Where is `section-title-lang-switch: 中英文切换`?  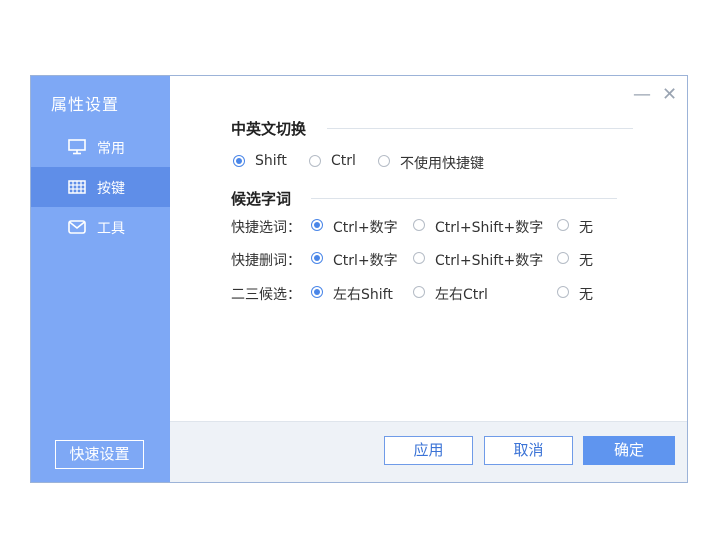 section-title-lang-switch: 中英文切换 is located at coordinates (269, 129).